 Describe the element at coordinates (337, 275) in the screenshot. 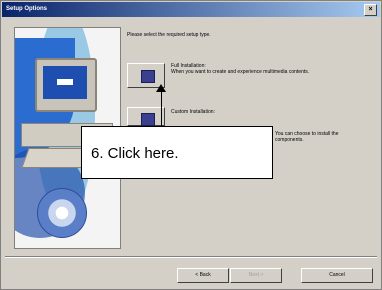

I see `cancel-button: Cancel` at that location.